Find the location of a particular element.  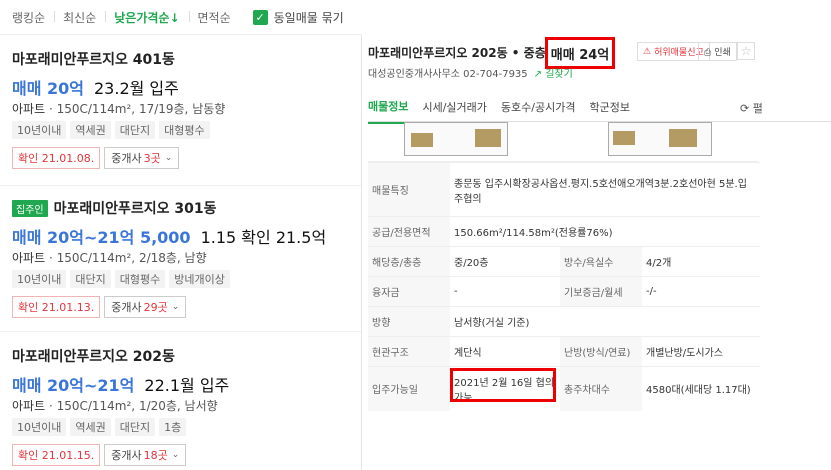

tab-price-history: 시세/실거래가 is located at coordinates (454, 108).